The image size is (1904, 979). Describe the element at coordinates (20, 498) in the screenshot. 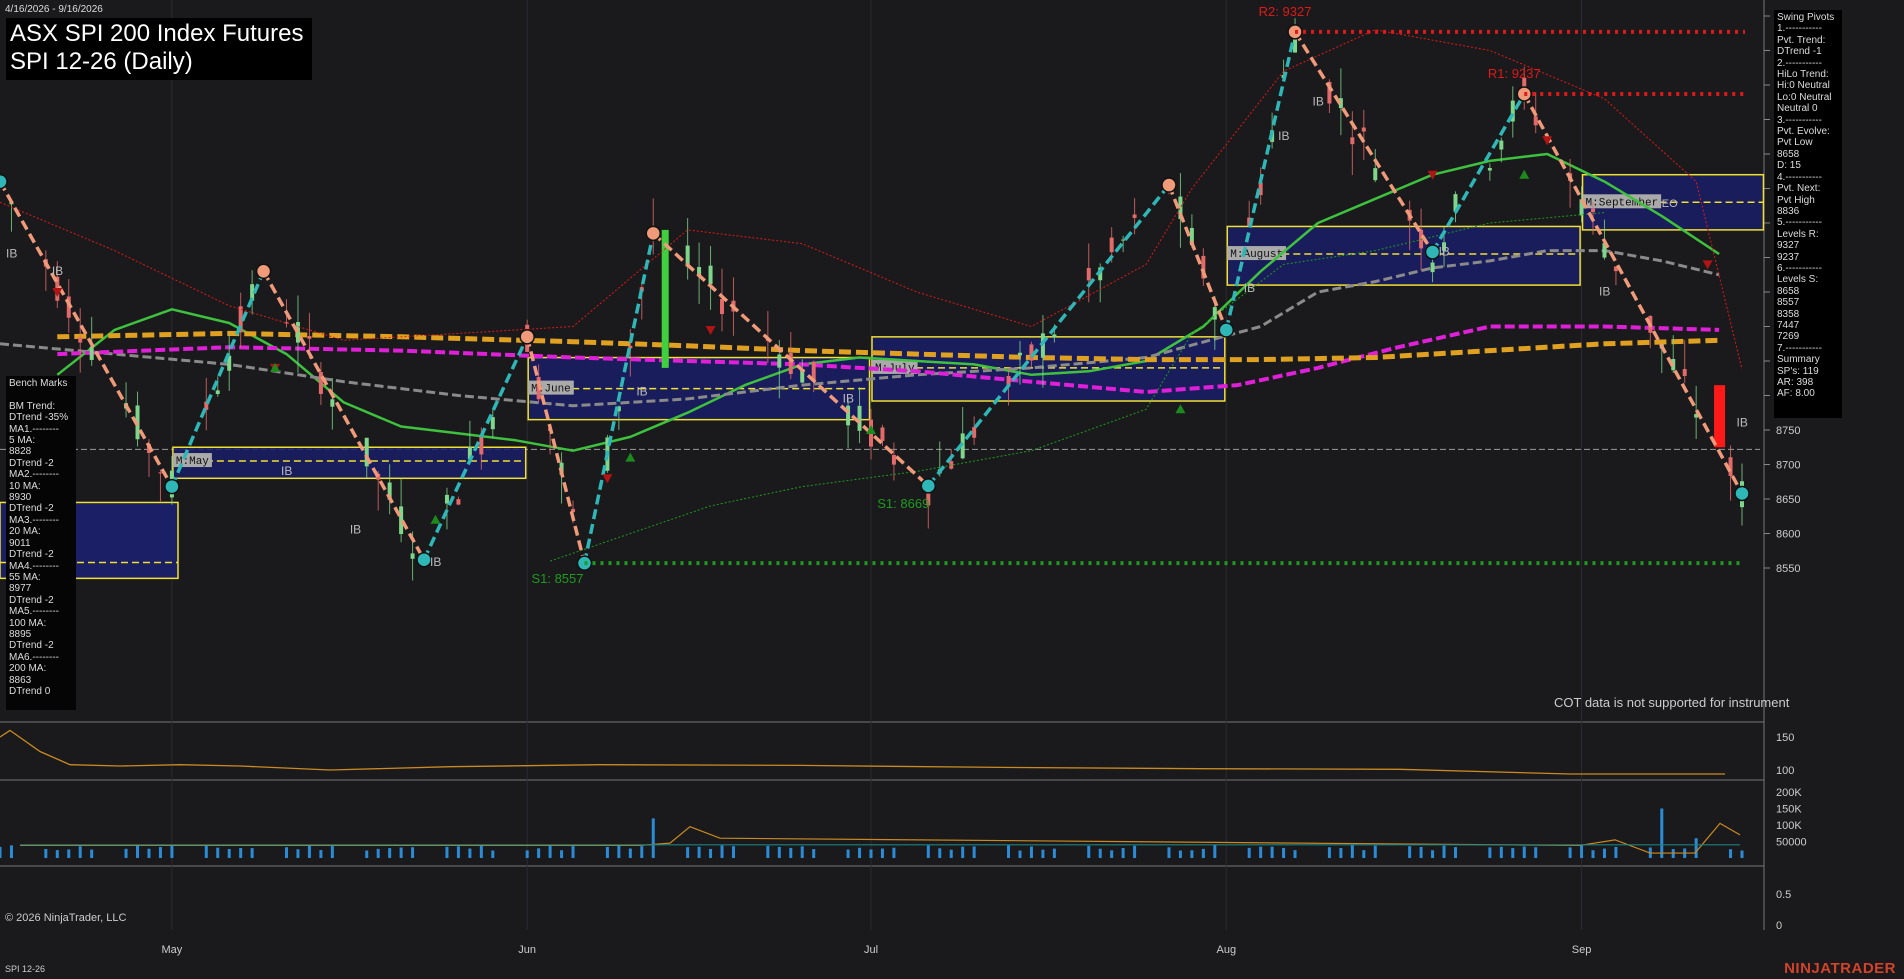

I see `panel-line: 8930` at that location.